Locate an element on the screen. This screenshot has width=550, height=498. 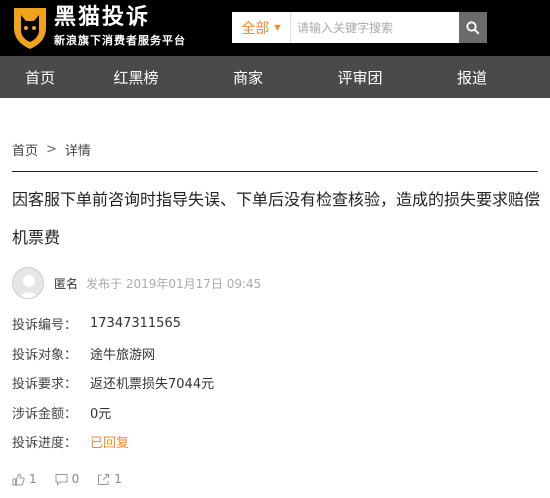
nav-item-review-panel: 评审团 is located at coordinates (360, 77).